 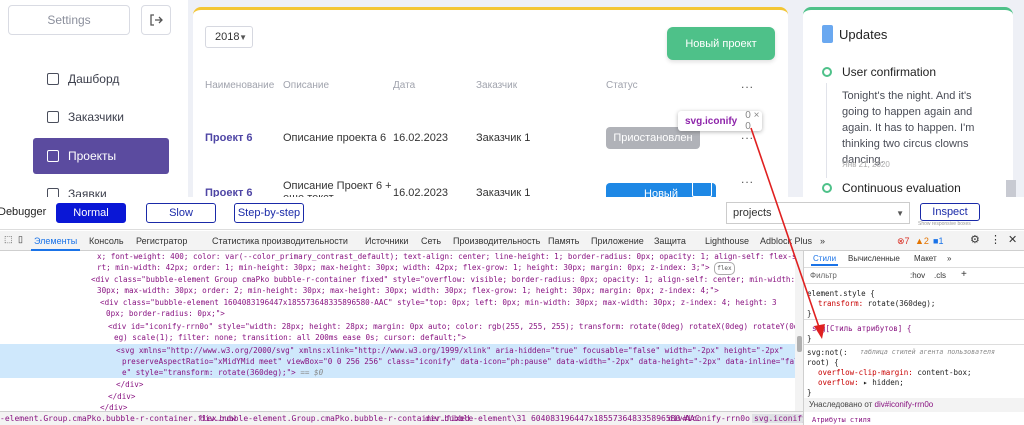 I want to click on header-status: Статус, so click(x=622, y=85).